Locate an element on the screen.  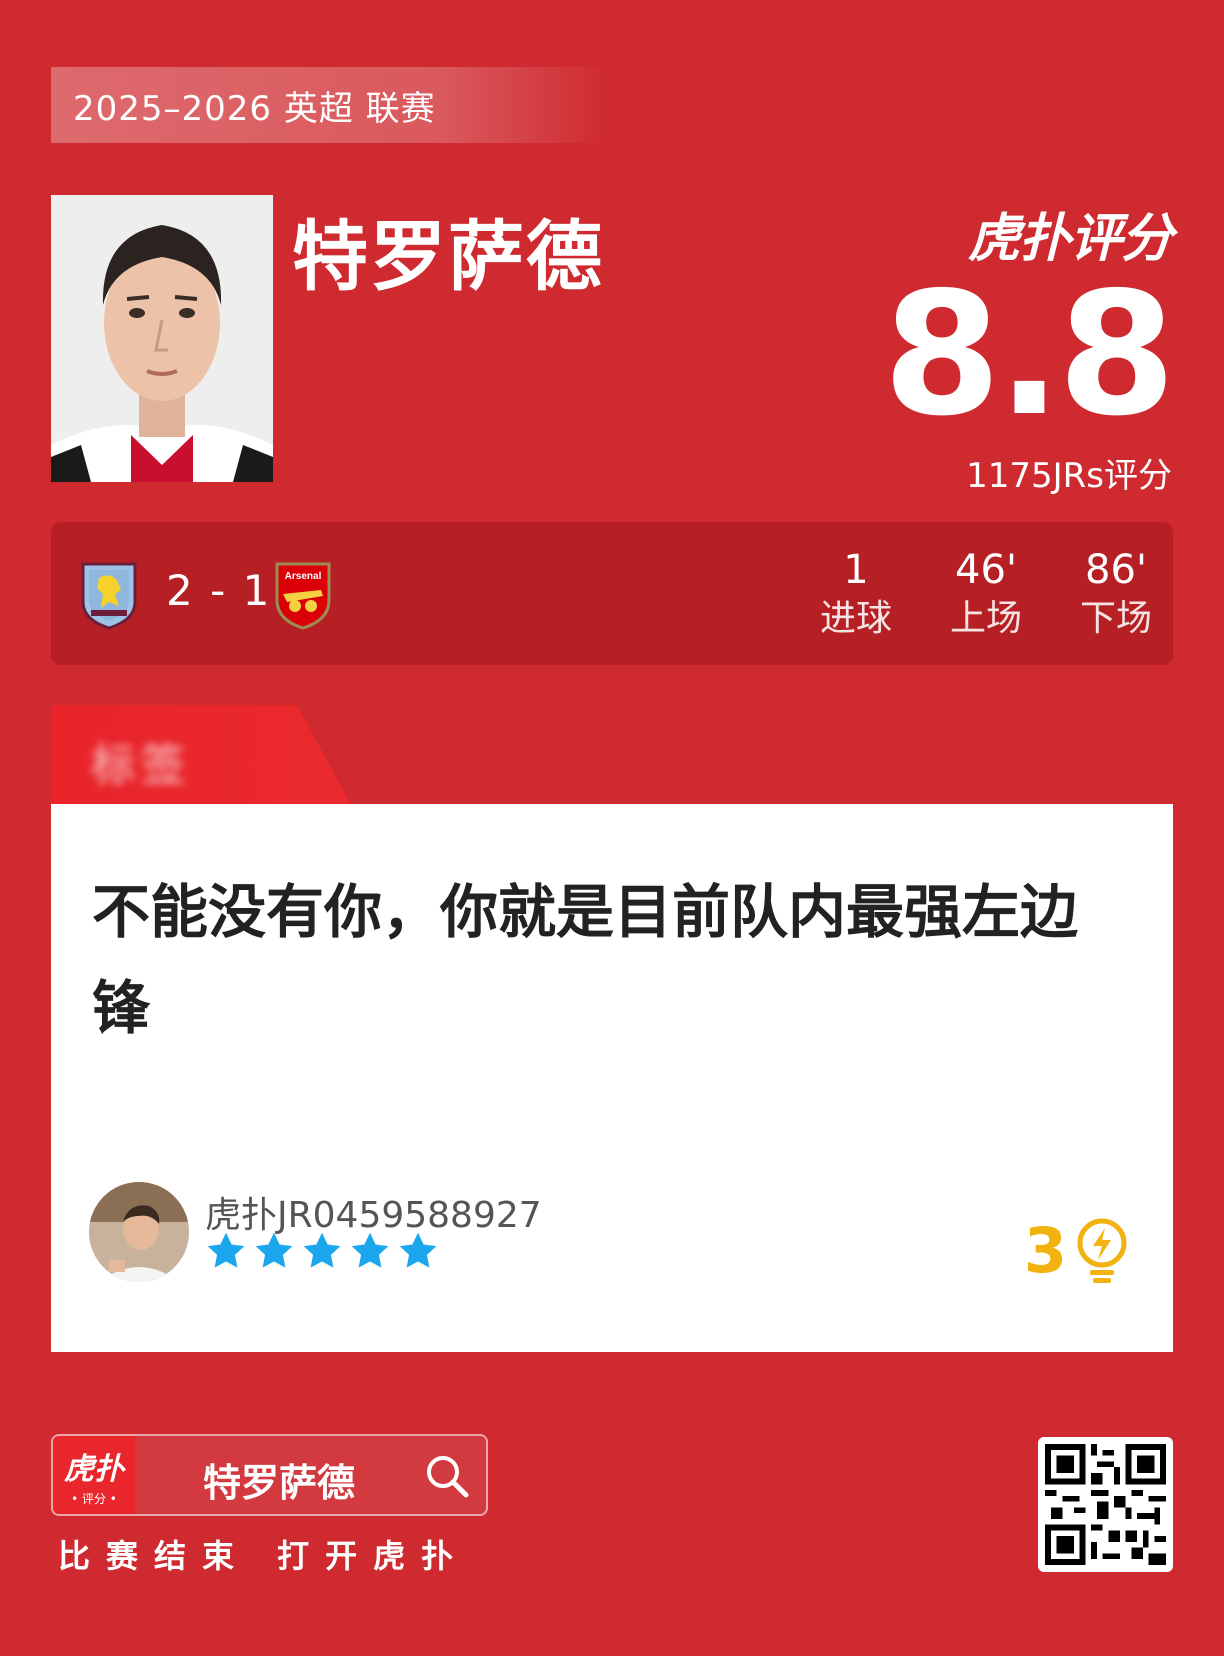
qr-code is located at coordinates (1105, 1504).